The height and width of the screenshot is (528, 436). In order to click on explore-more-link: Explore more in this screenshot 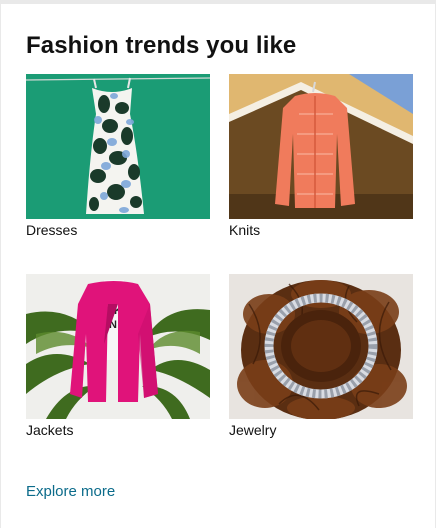, I will do `click(70, 491)`.